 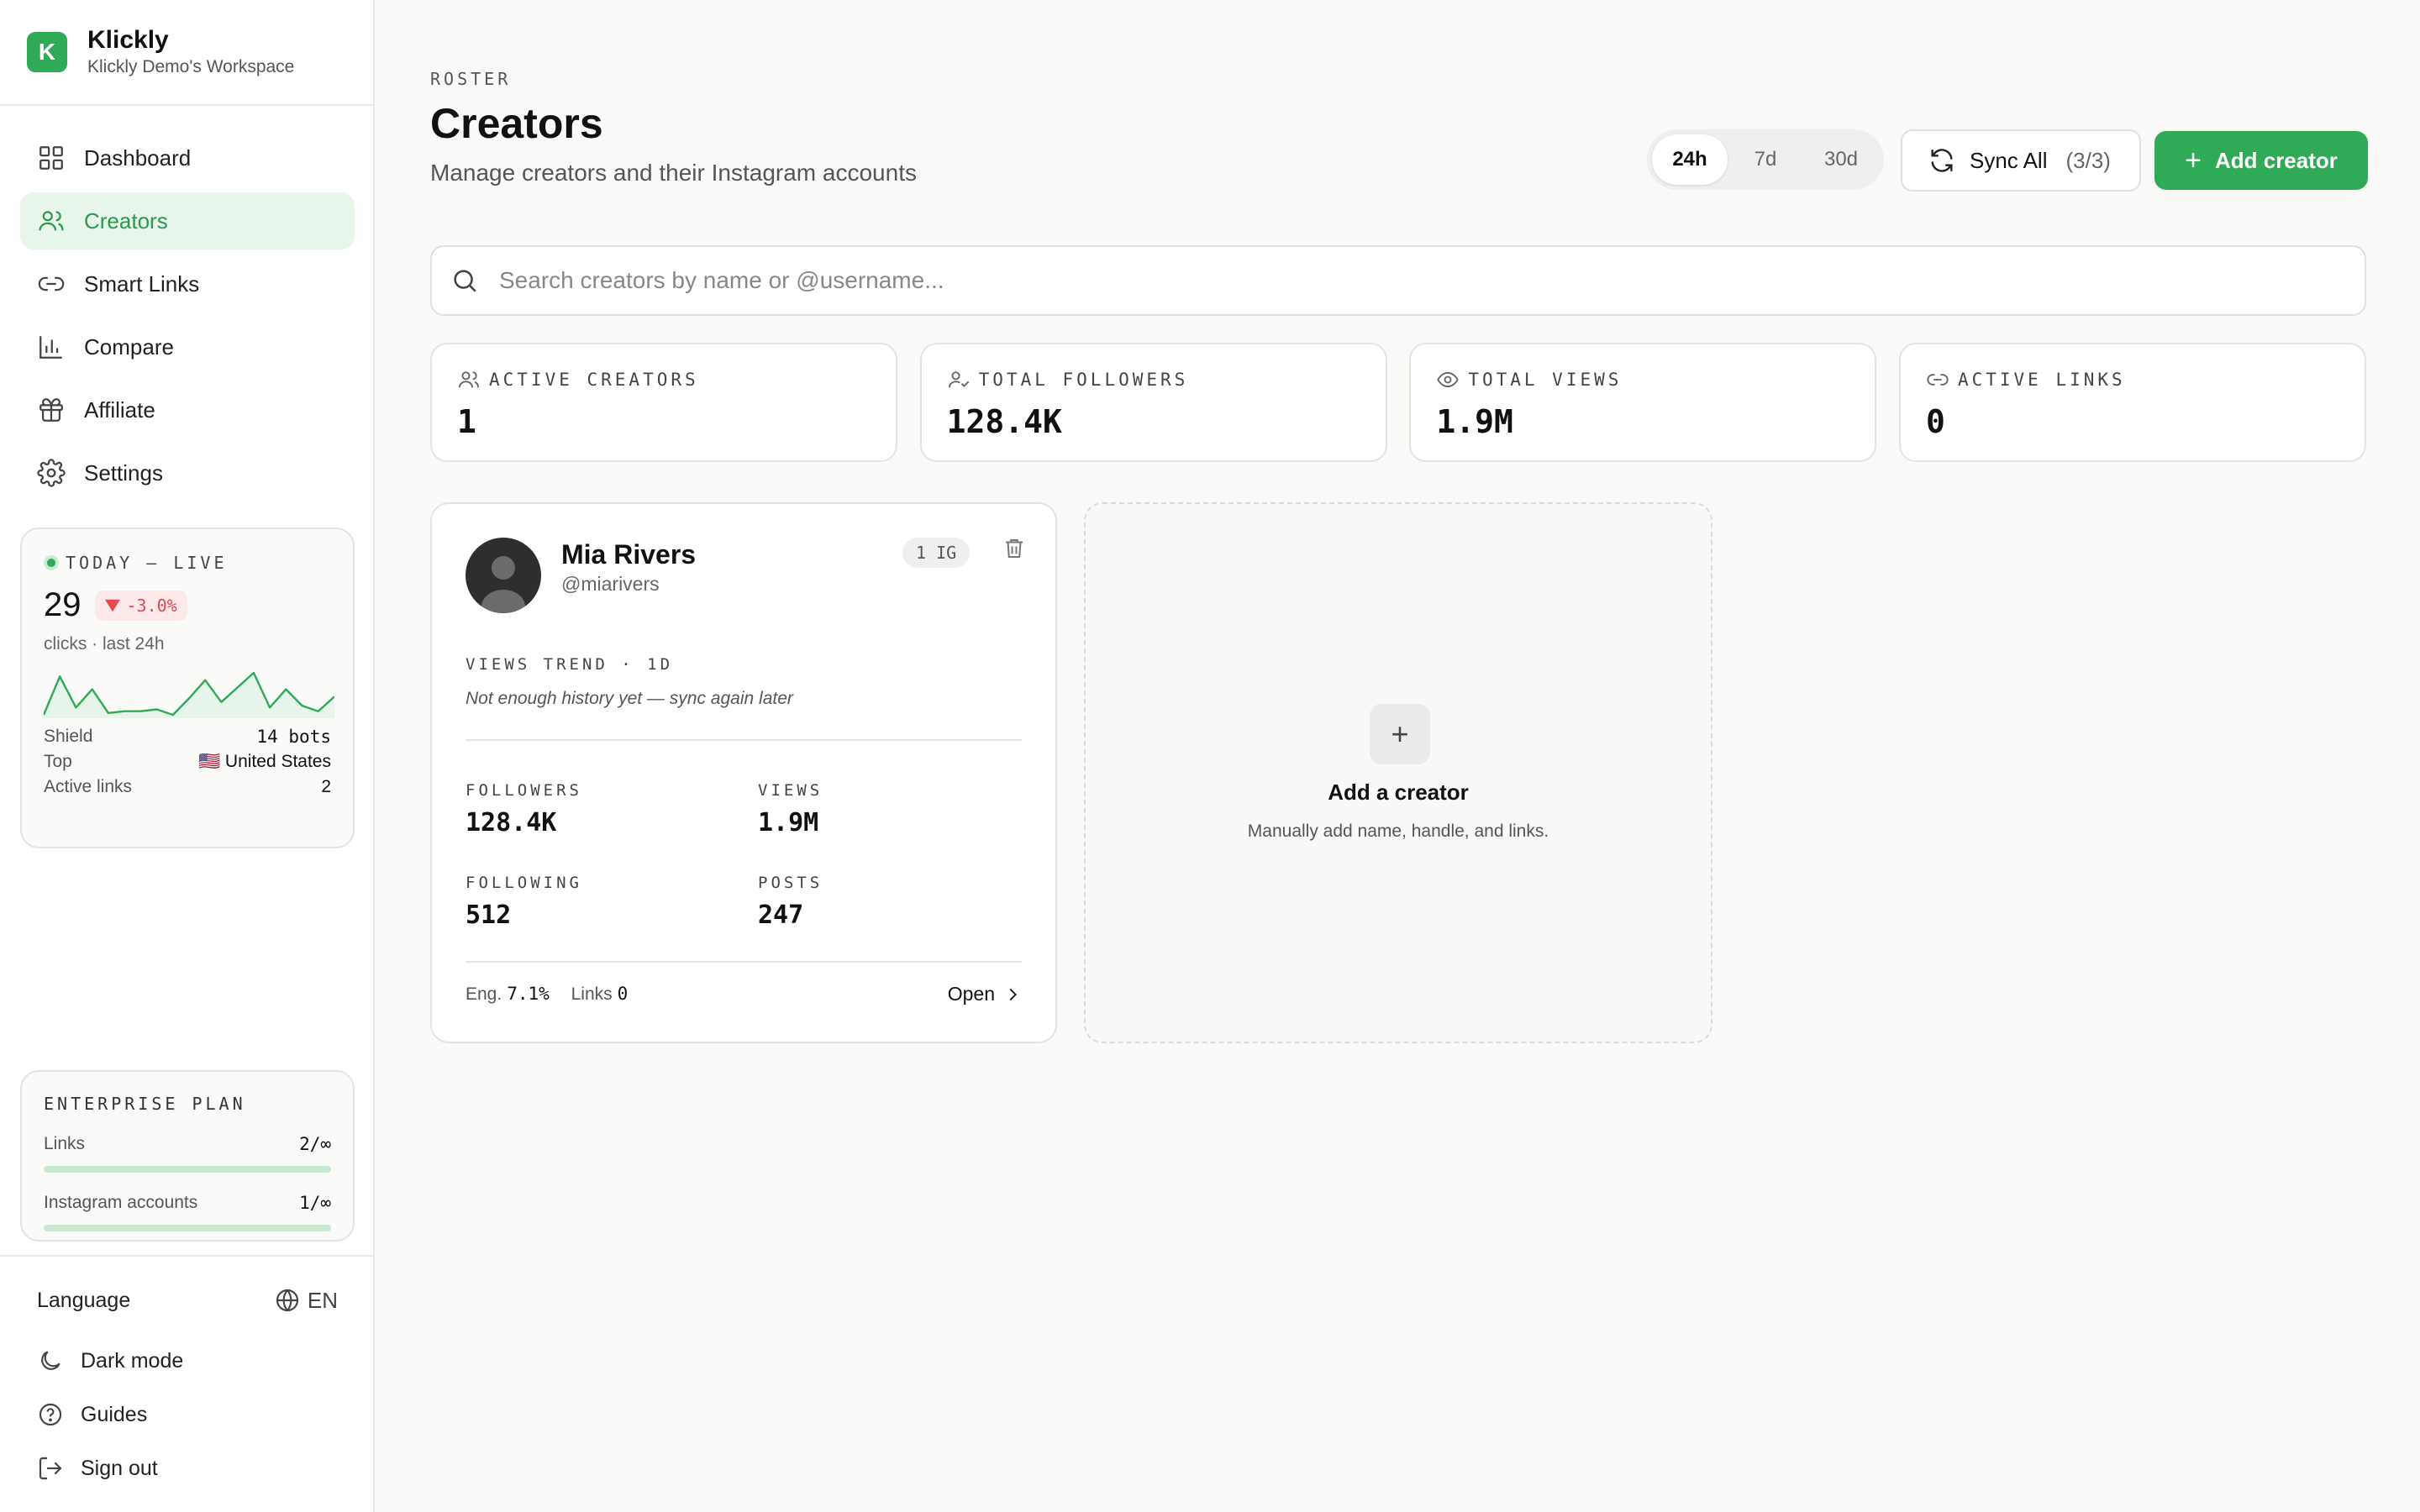 I want to click on guides-link: Guides, so click(x=187, y=1414).